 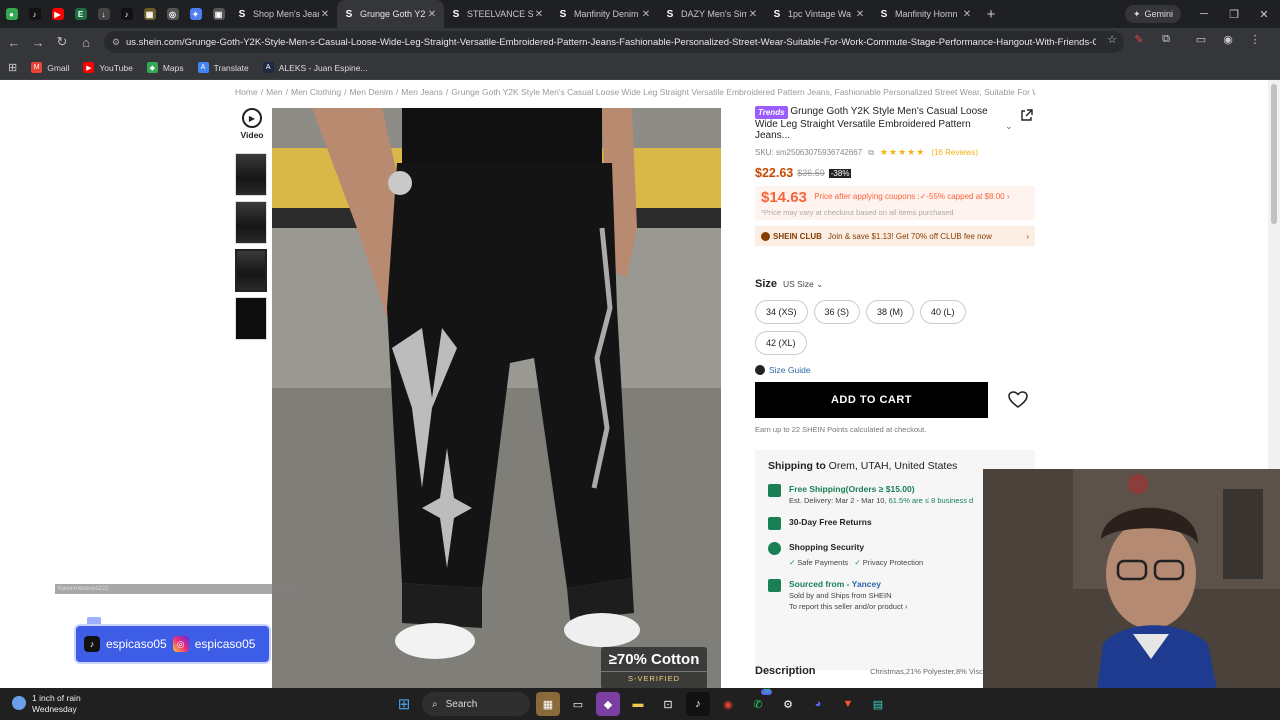 I want to click on task-view-icon: ▭, so click(x=578, y=704).